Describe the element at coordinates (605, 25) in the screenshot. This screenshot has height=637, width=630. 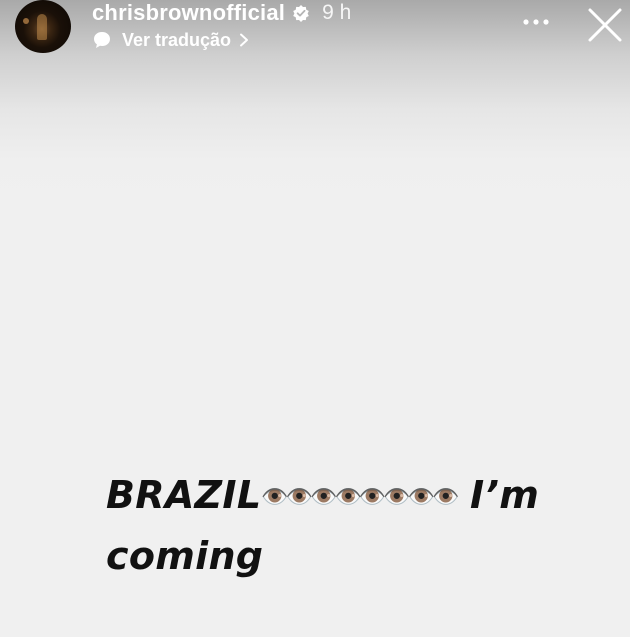
I see `close-icon` at that location.